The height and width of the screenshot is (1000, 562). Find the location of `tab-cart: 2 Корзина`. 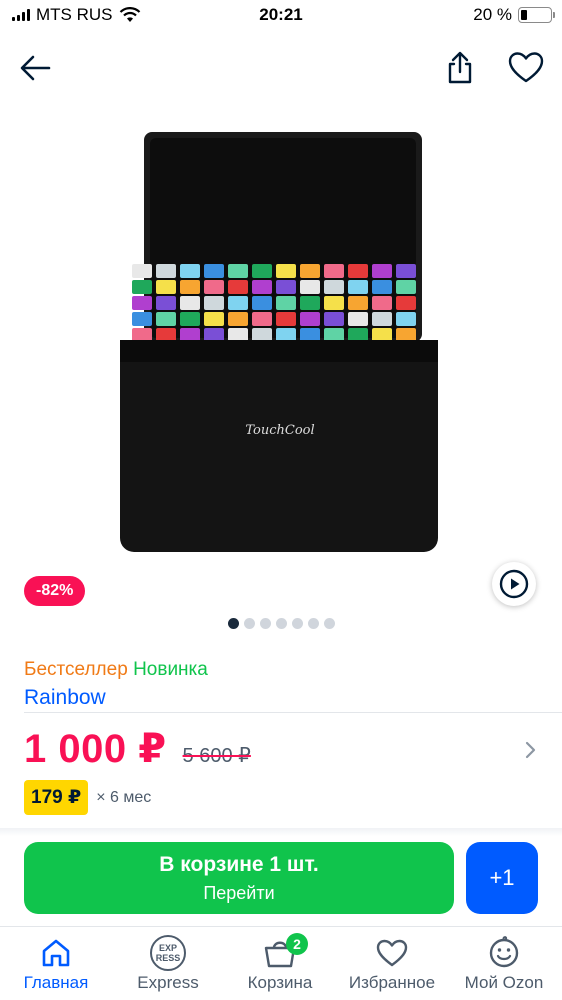

tab-cart: 2 Корзина is located at coordinates (280, 963).